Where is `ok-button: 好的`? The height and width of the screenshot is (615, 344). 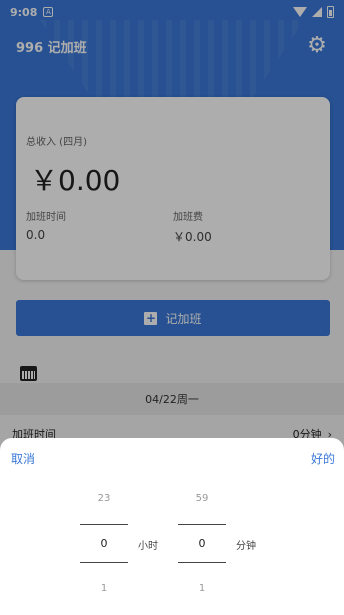 ok-button: 好的 is located at coordinates (323, 458).